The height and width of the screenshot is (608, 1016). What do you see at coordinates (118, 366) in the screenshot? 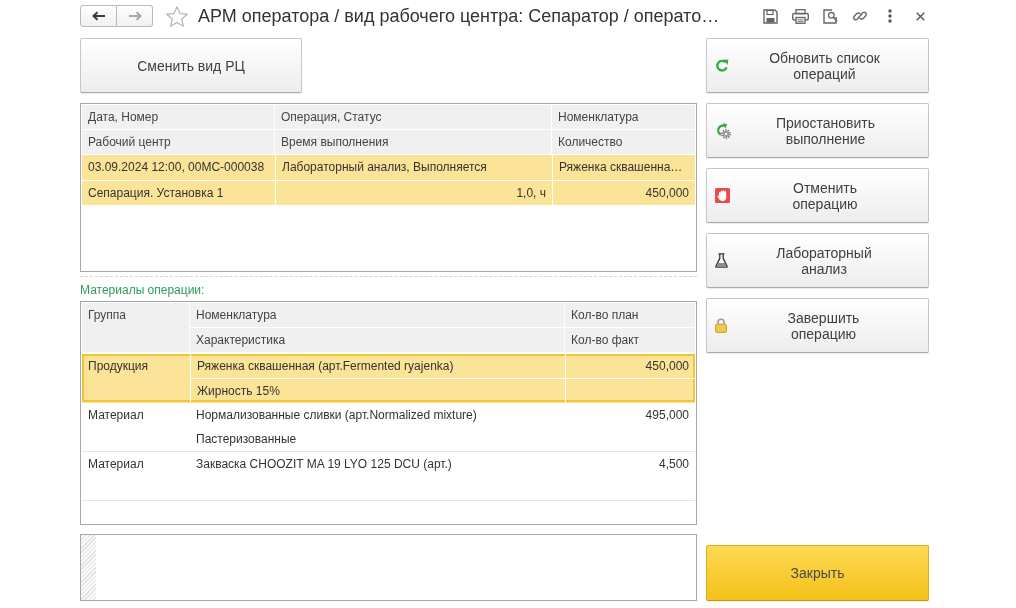
I see `table-cell-text: Продукция` at bounding box center [118, 366].